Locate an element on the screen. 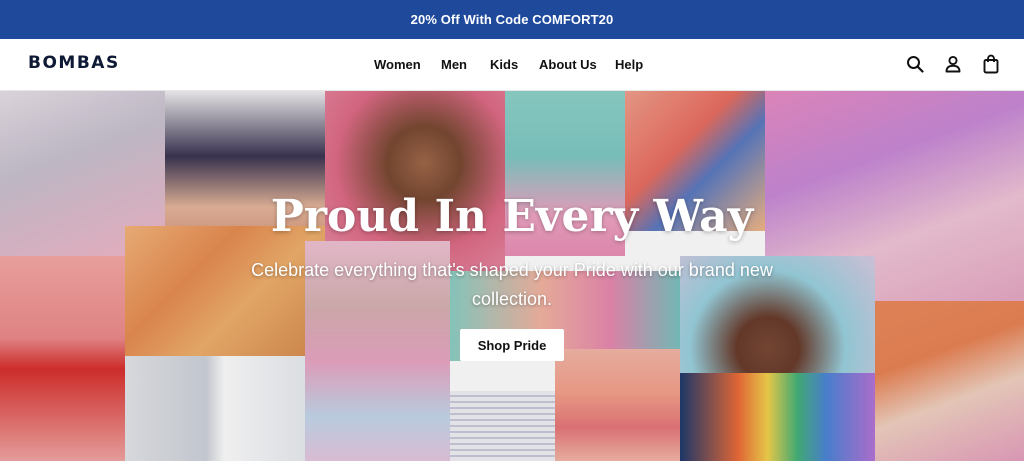 The image size is (1024, 461). header-actions is located at coordinates (953, 64).